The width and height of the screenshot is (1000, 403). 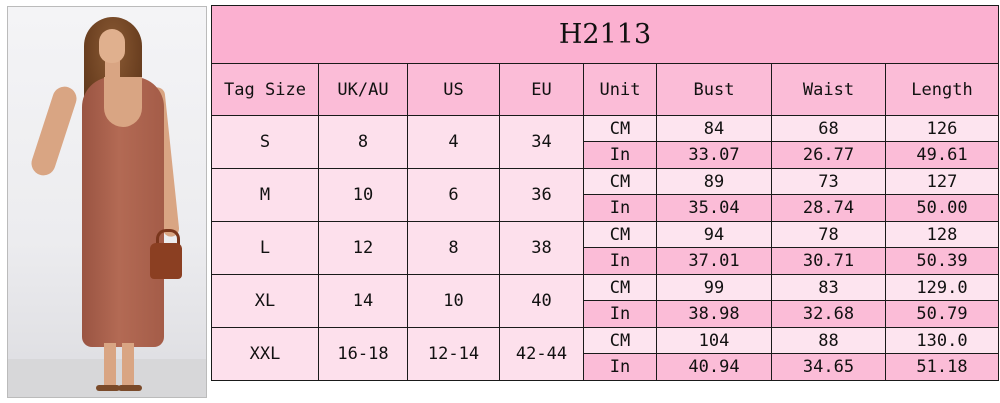 I want to click on length-cell: 127, so click(x=942, y=181).